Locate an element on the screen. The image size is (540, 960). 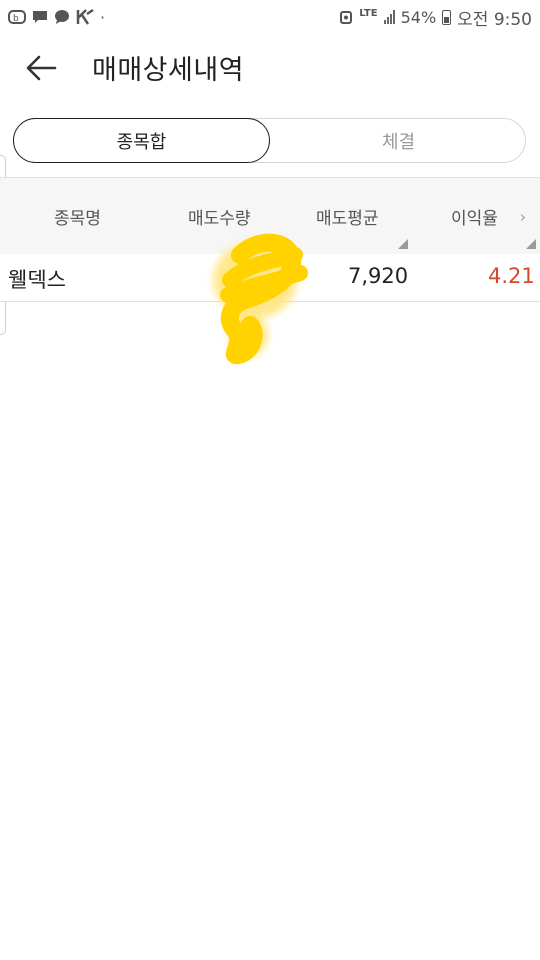
tab-stock-summary: 종목합 is located at coordinates (141, 140).